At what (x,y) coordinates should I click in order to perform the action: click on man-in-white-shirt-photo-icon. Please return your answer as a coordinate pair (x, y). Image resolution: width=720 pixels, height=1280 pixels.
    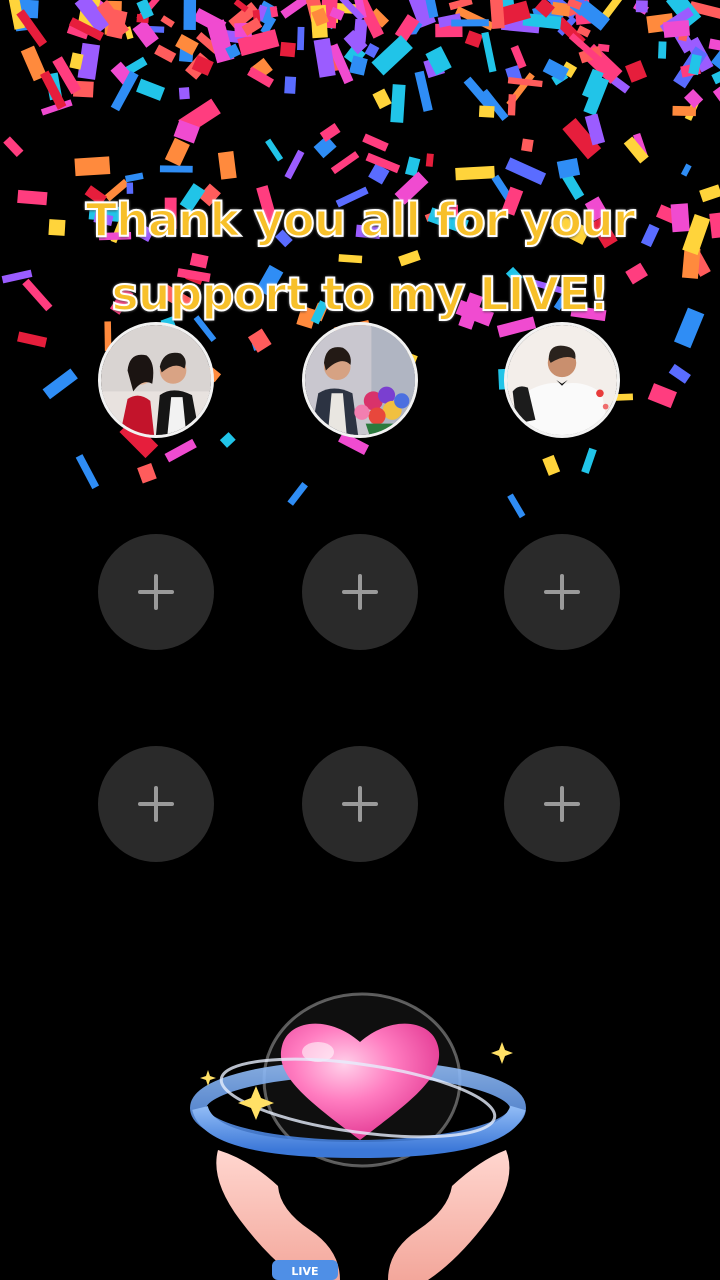
    Looking at the image, I should click on (562, 380).